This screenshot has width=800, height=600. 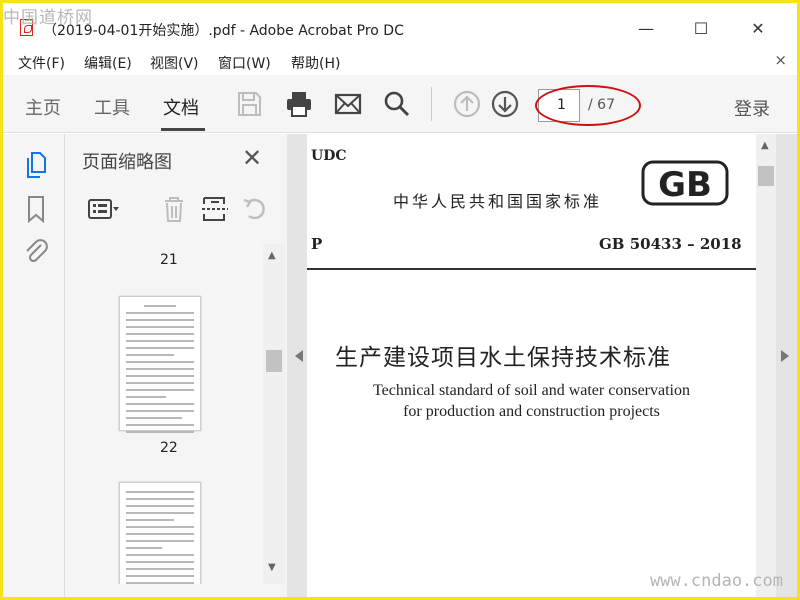 I want to click on attachment-icon, so click(x=36, y=252).